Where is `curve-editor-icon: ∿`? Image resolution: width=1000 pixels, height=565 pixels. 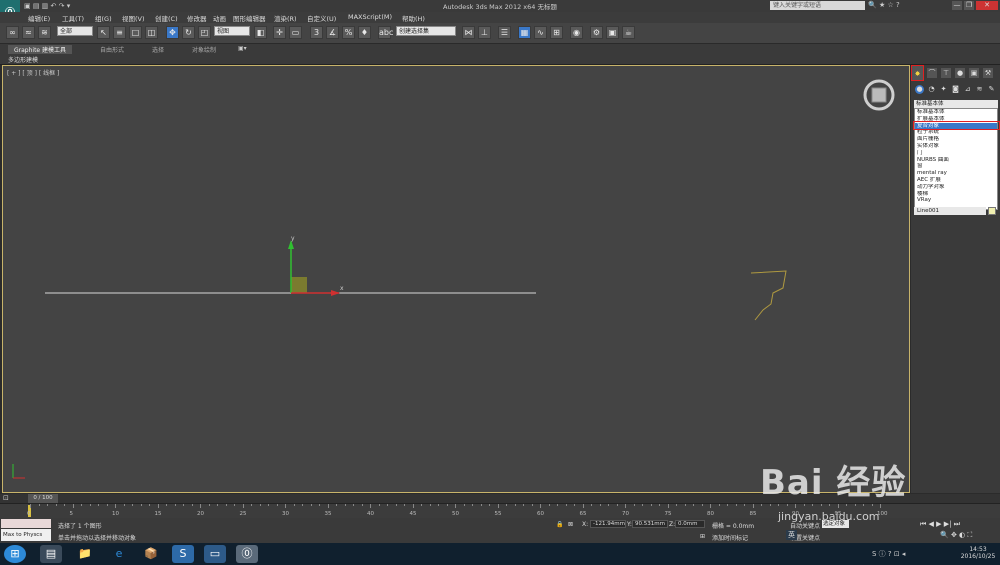
curve-editor-icon: ∿ is located at coordinates (540, 32).